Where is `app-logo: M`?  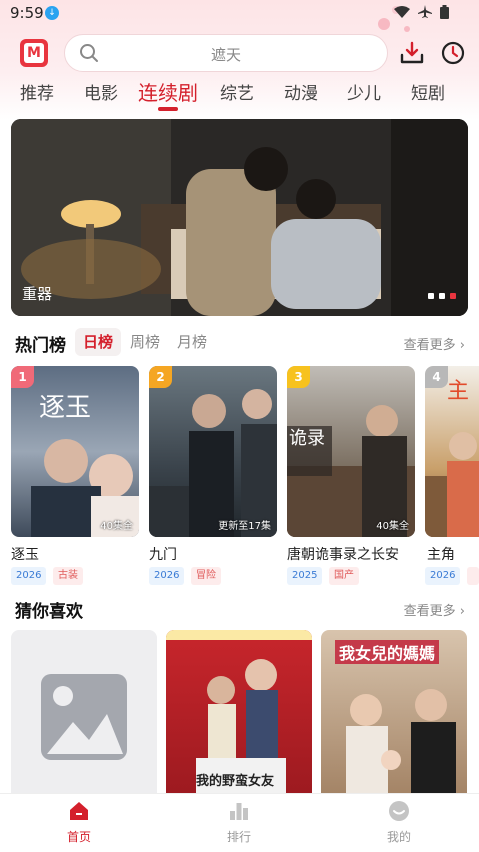
app-logo: M is located at coordinates (34, 53).